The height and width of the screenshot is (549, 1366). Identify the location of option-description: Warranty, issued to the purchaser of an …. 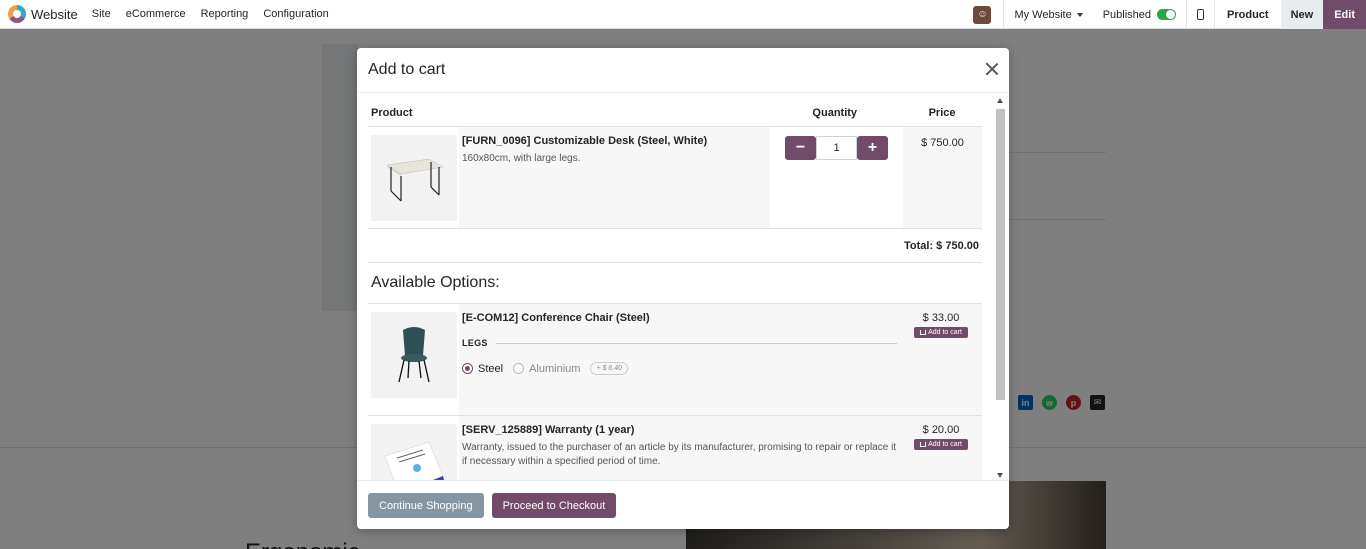
(679, 454).